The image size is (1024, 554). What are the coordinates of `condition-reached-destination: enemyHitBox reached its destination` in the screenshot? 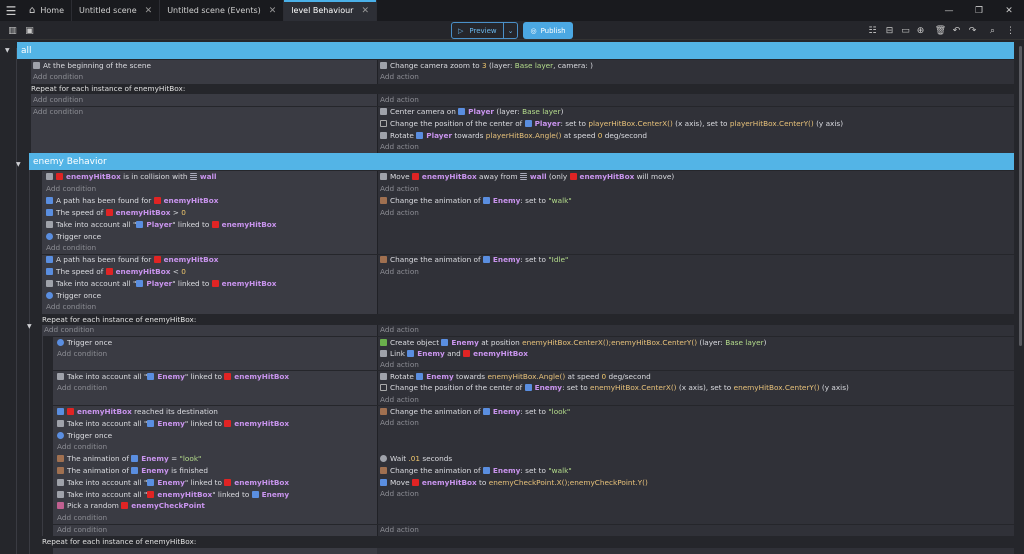 It's located at (137, 412).